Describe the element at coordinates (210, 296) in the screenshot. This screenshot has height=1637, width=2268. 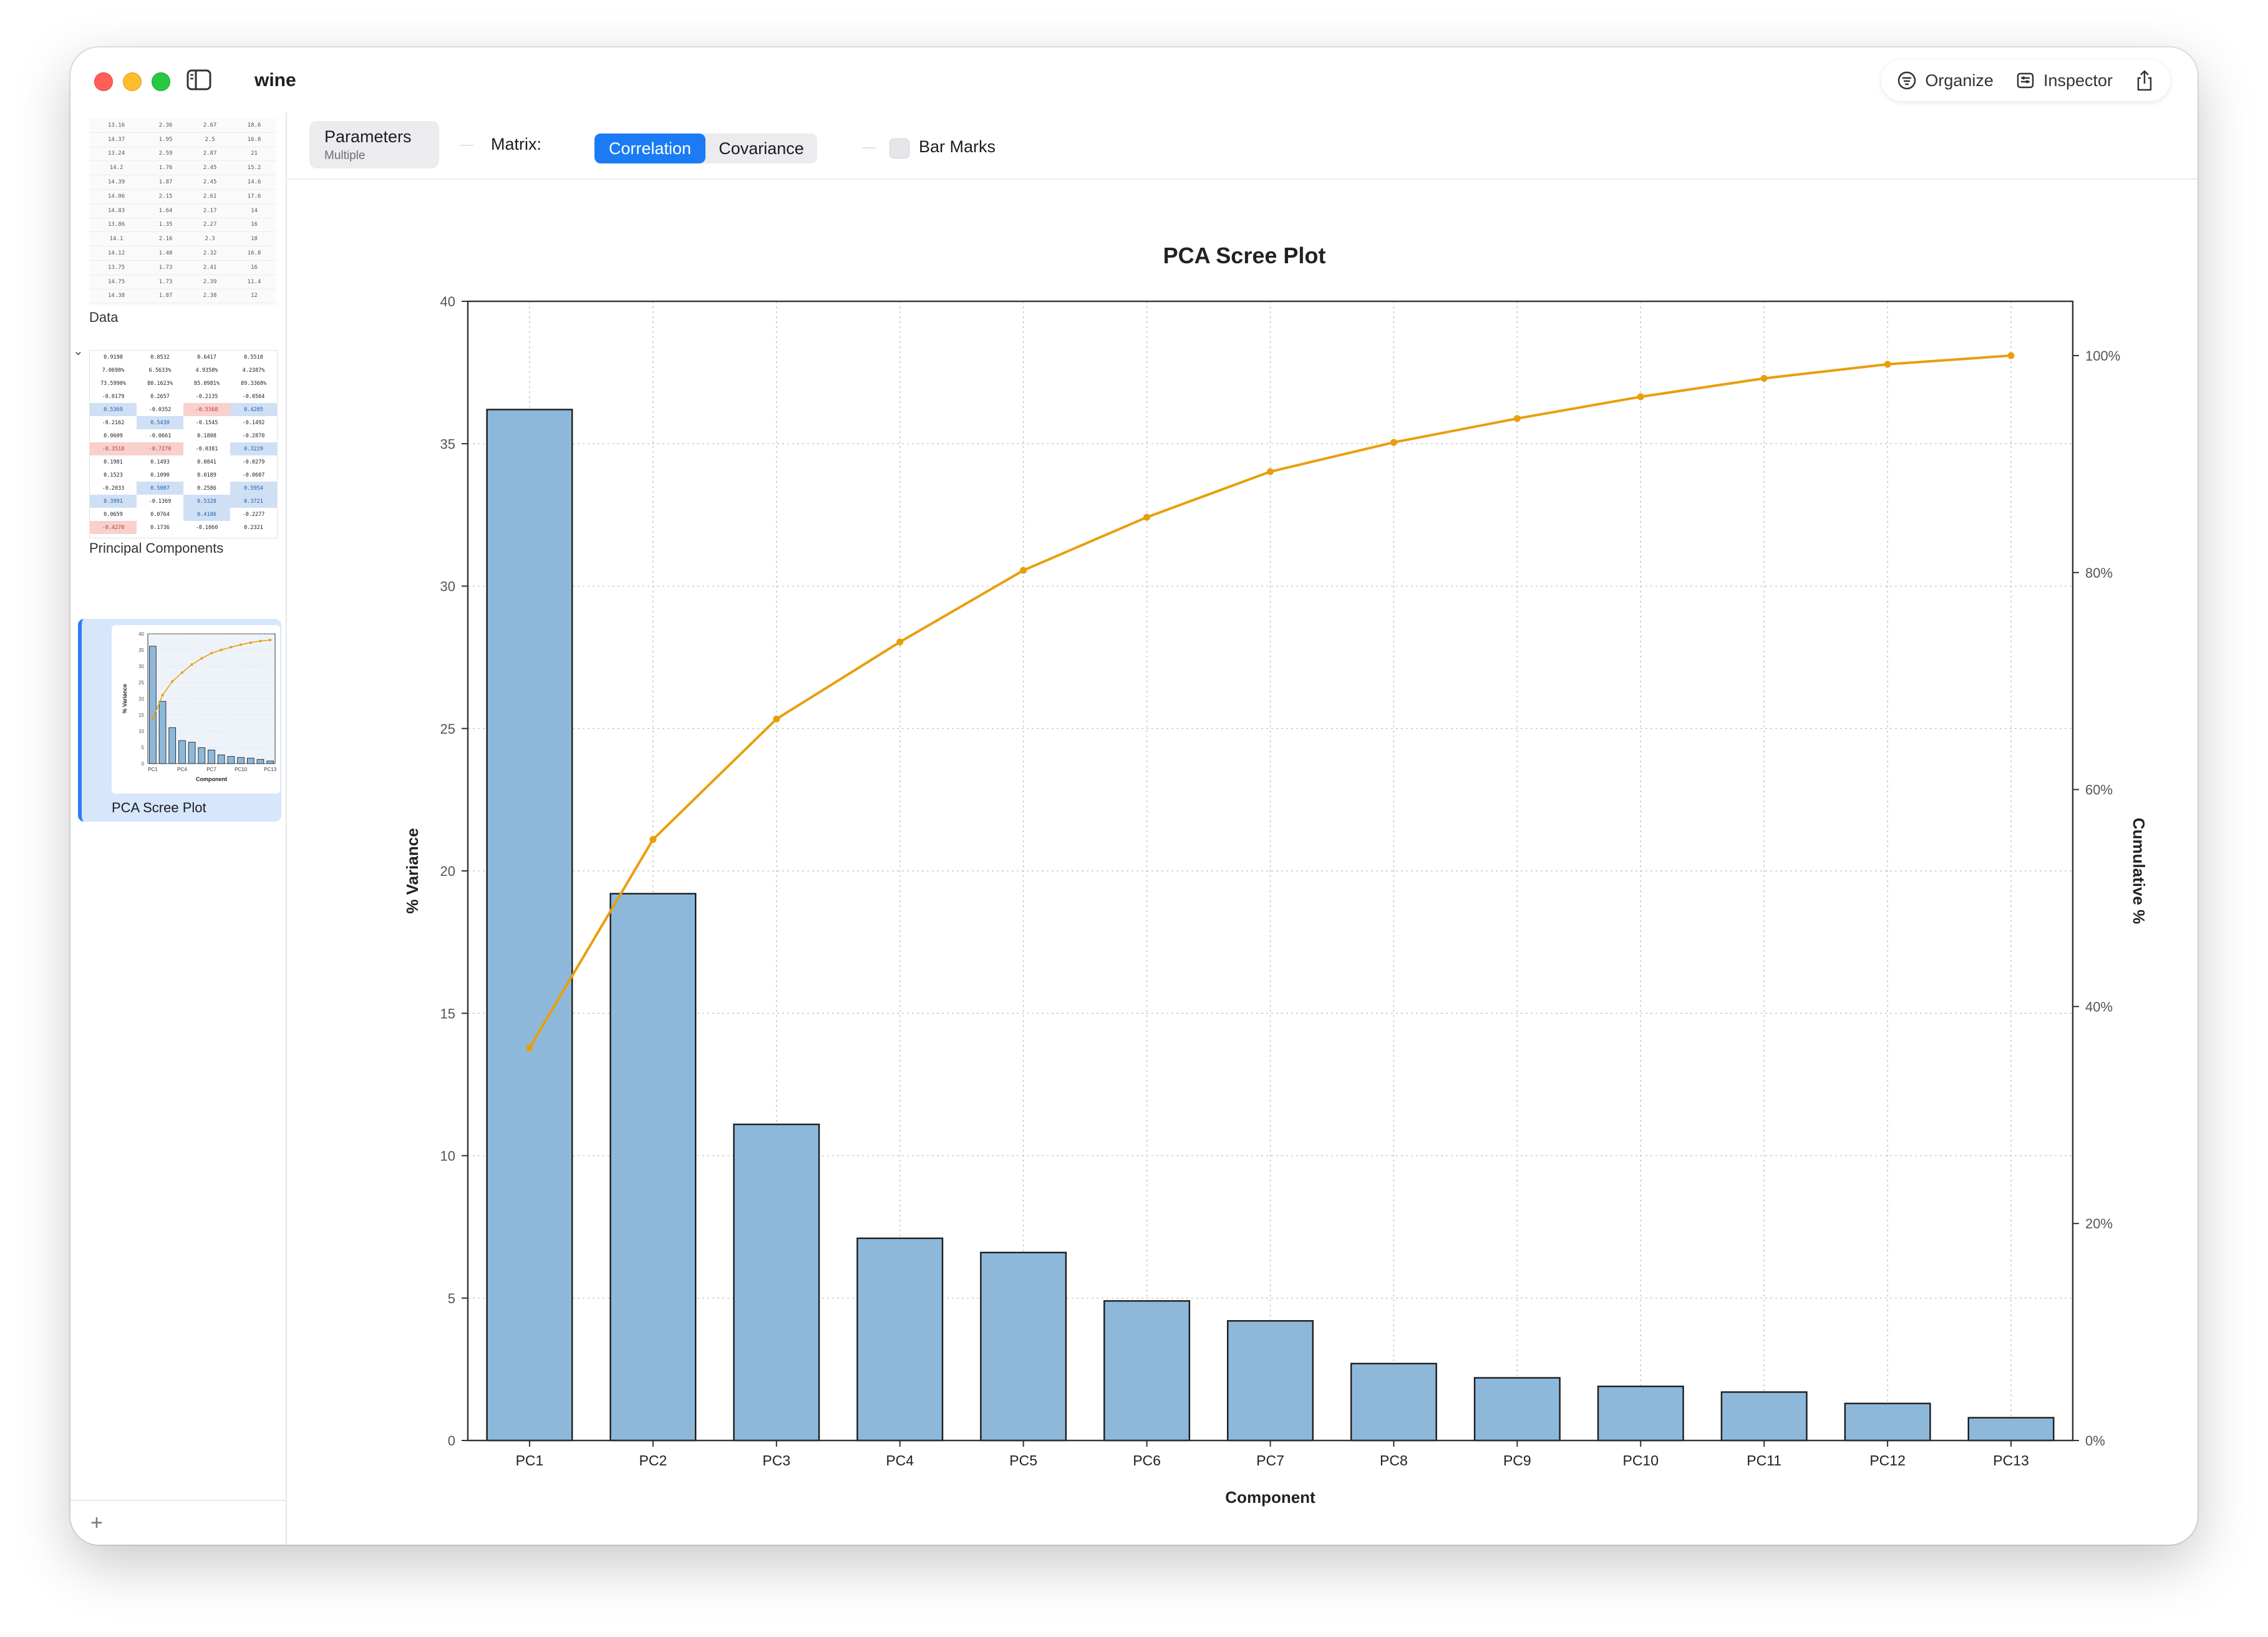
I see `thumbnail-cell: 2.38` at that location.